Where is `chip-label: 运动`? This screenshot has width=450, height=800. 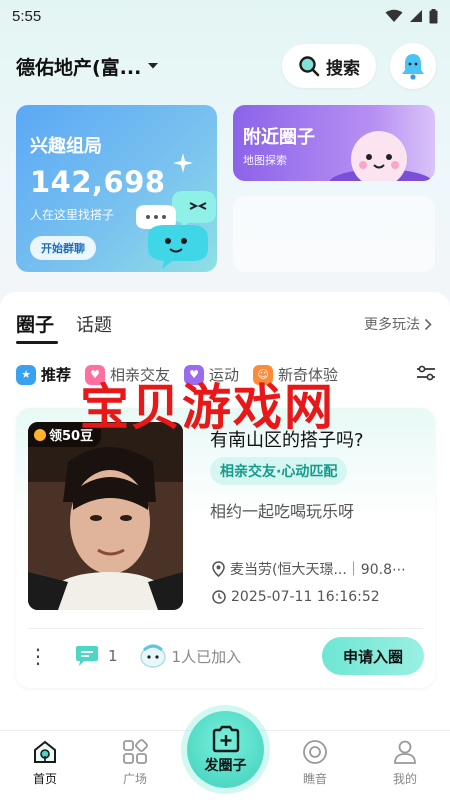 chip-label: 运动 is located at coordinates (224, 375).